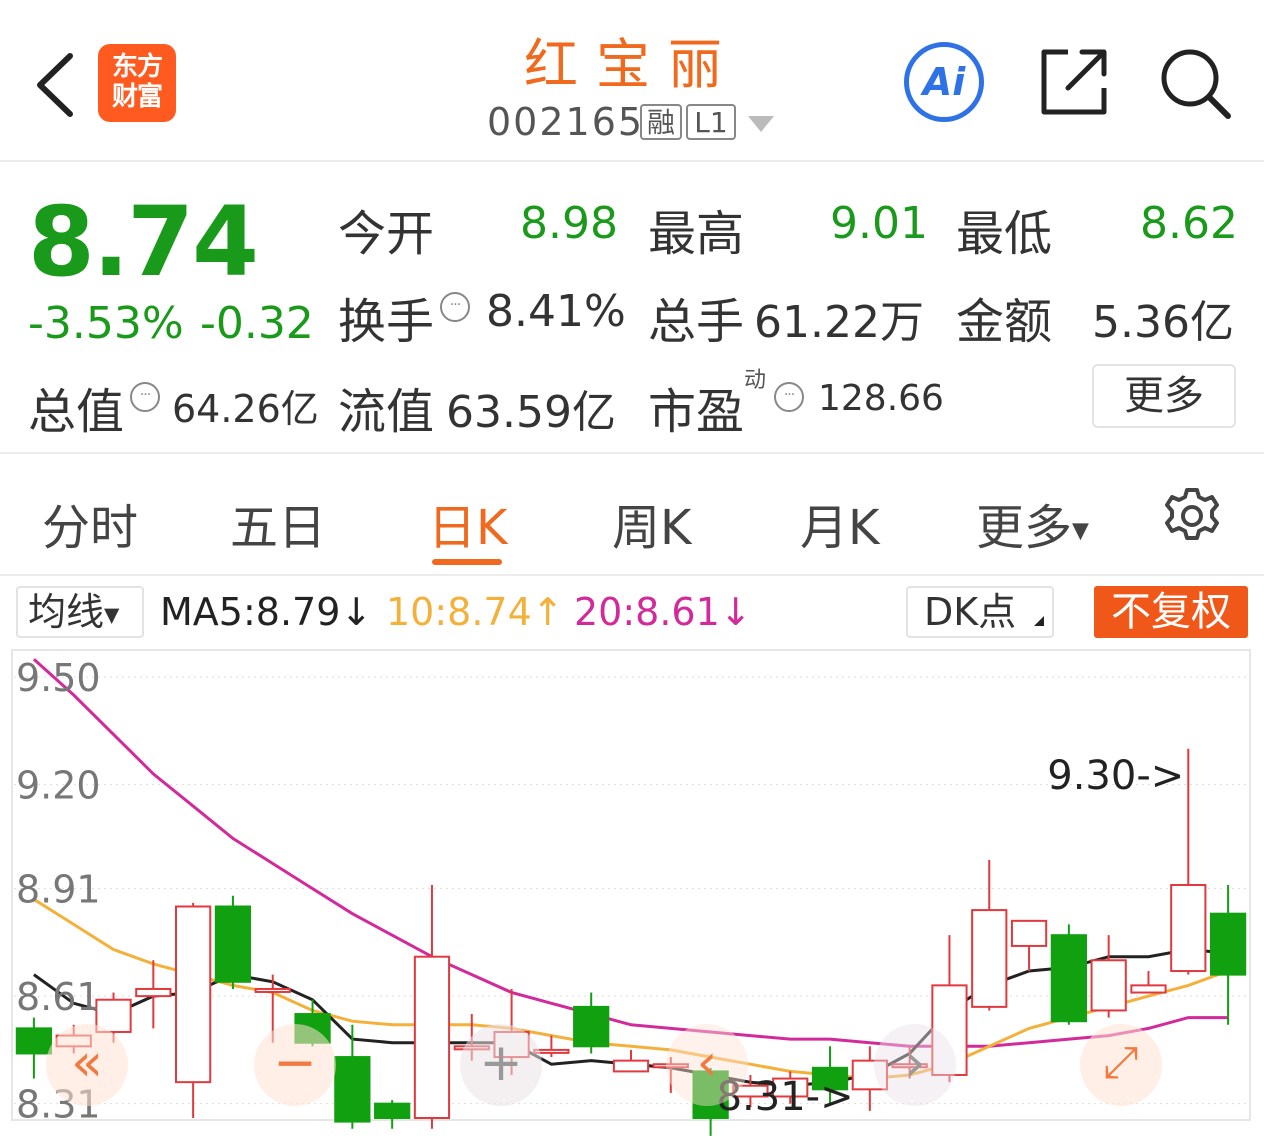 This screenshot has width=1264, height=1139. Describe the element at coordinates (58, 786) in the screenshot. I see `y-tick-label: 9.20` at that location.